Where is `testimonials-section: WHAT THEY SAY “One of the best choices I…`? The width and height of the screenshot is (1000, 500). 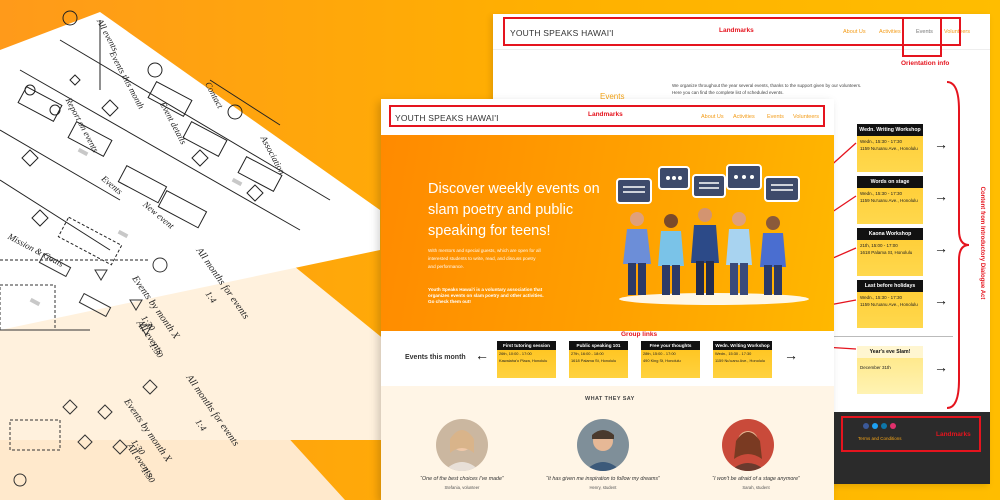 testimonials-section: WHAT THEY SAY “One of the best choices I… is located at coordinates (607, 443).